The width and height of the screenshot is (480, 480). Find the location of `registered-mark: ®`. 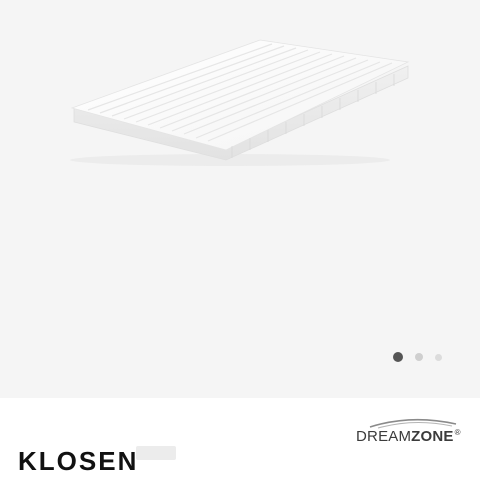

registered-mark: ® is located at coordinates (457, 432).